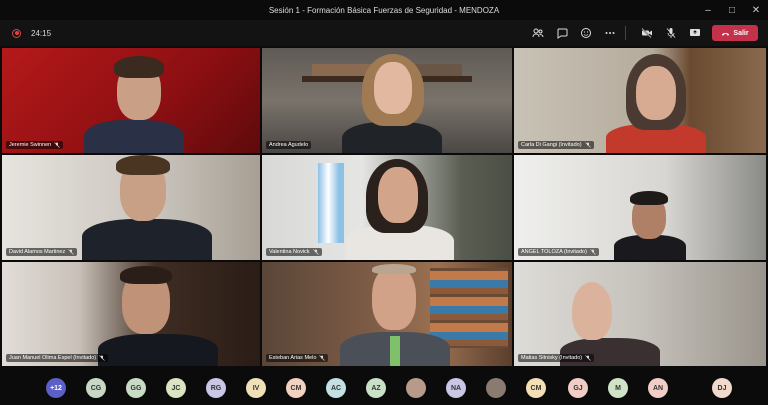 The height and width of the screenshot is (405, 768). I want to click on participant-name-tag: ANGEL TOLOZA (Invitado), so click(558, 252).